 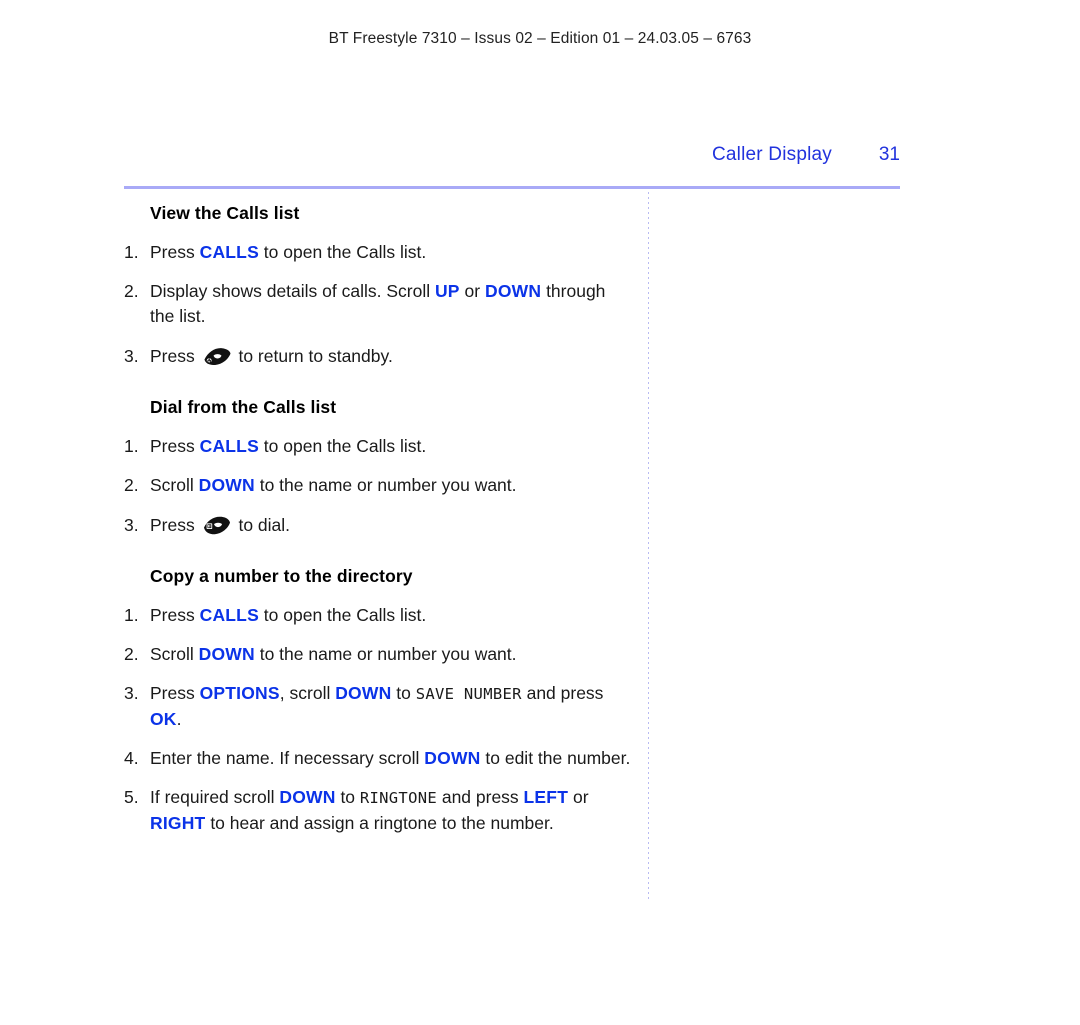 What do you see at coordinates (307, 693) in the screenshot?
I see `step-text: , scroll` at bounding box center [307, 693].